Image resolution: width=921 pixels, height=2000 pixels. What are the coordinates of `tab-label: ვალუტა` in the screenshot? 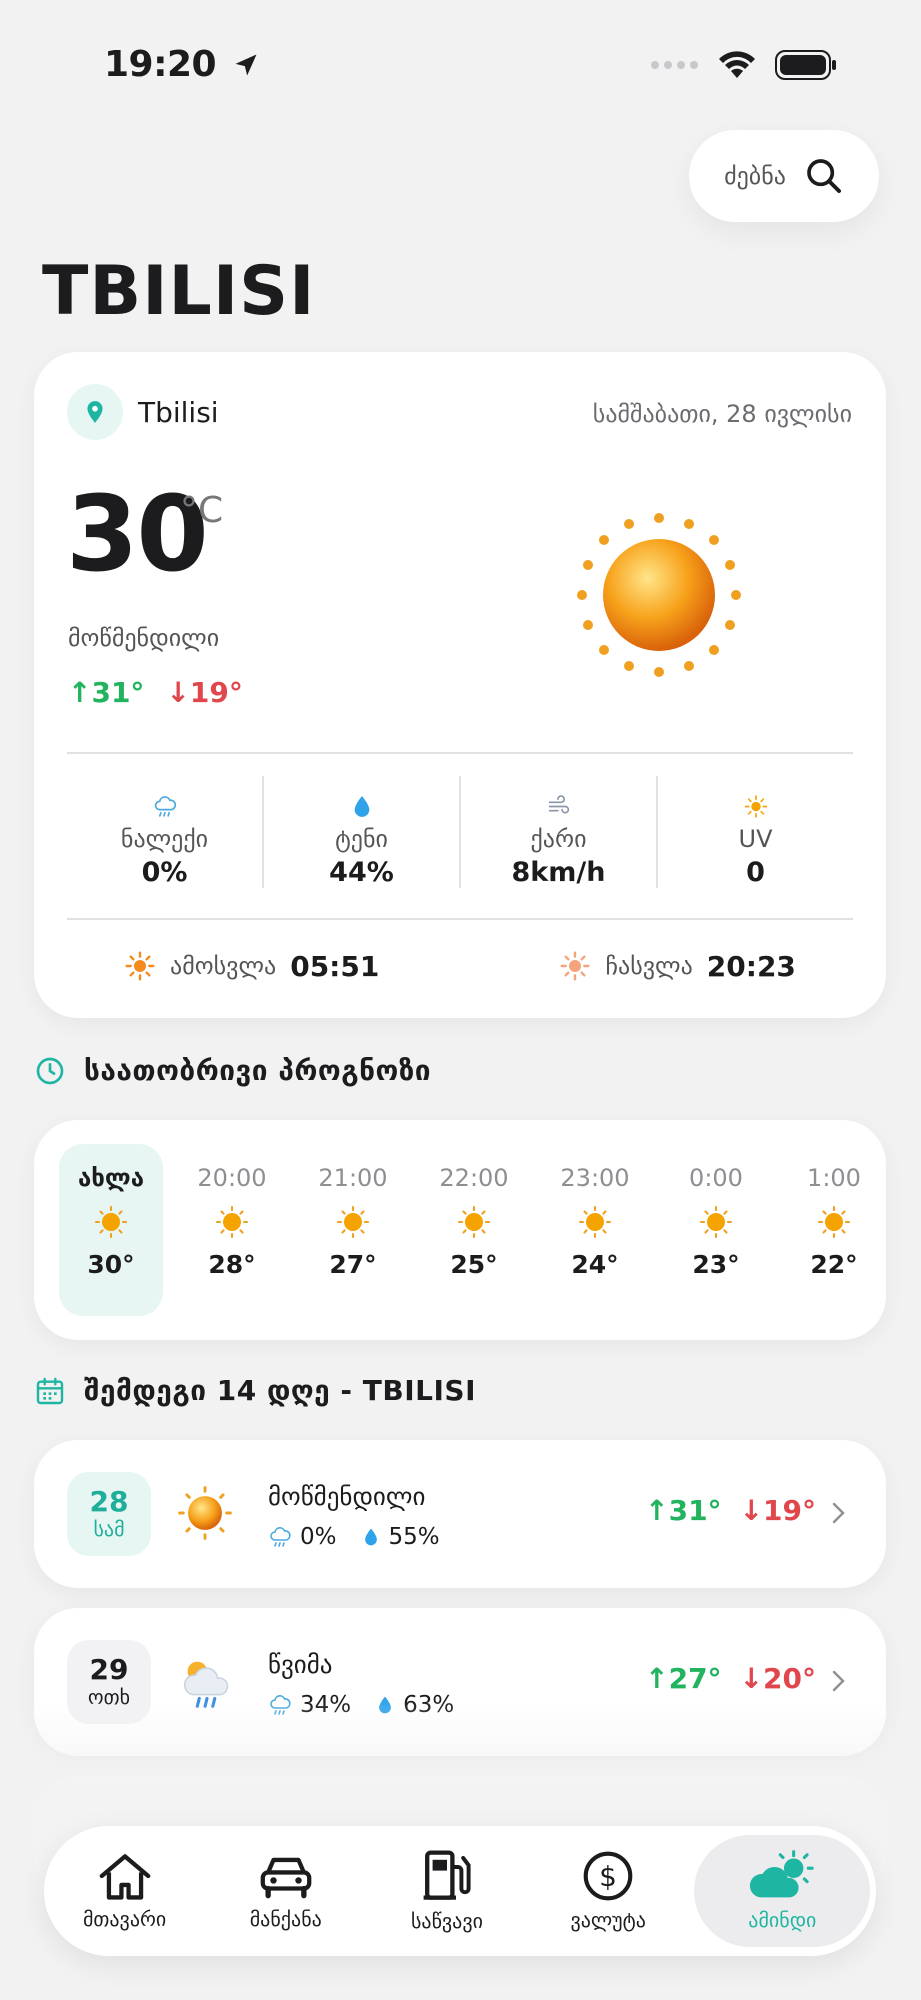 It's located at (608, 1920).